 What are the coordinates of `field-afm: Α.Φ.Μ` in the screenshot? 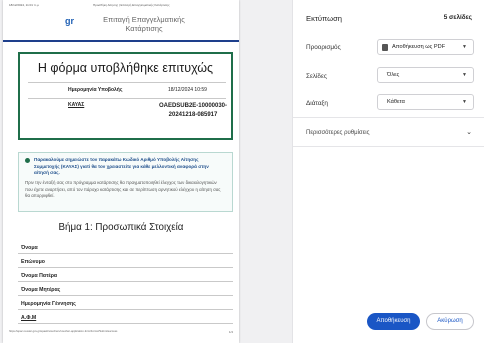 It's located at (125, 317).